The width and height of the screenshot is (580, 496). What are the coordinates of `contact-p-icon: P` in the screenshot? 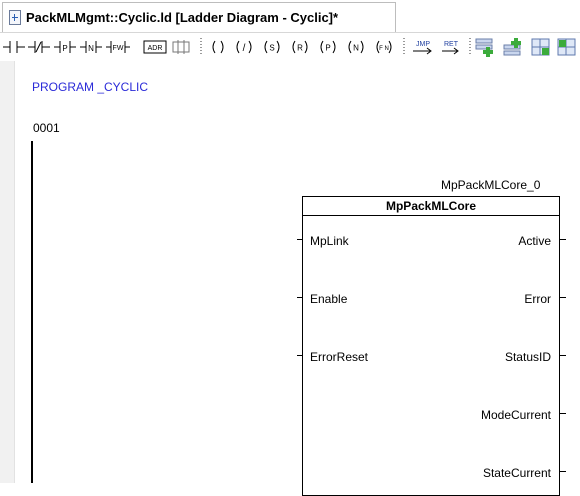 It's located at (65, 47).